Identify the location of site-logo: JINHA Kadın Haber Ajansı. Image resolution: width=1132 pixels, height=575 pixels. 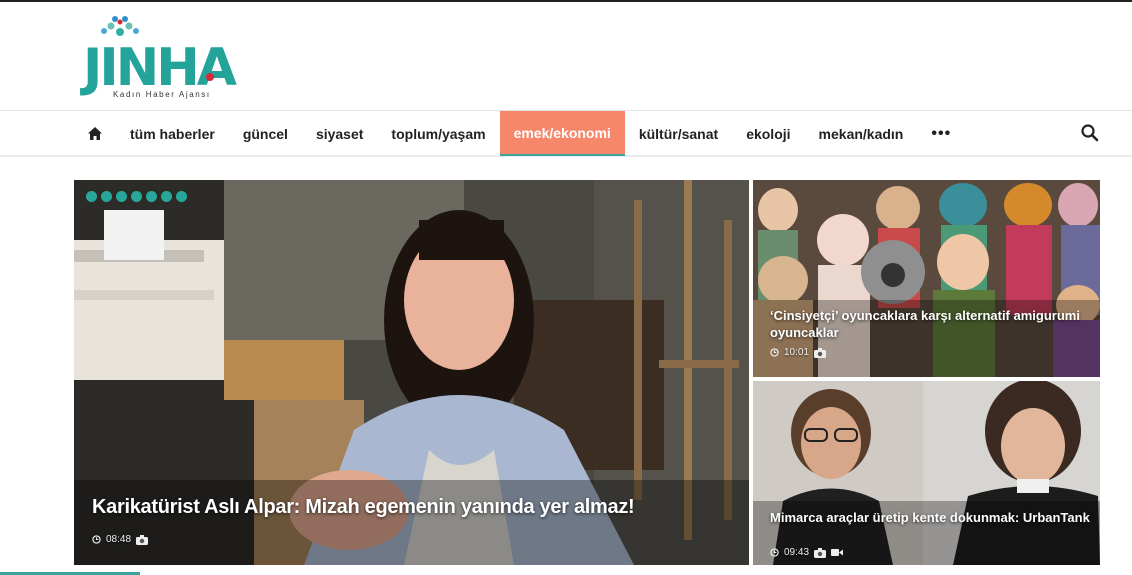
(155, 58).